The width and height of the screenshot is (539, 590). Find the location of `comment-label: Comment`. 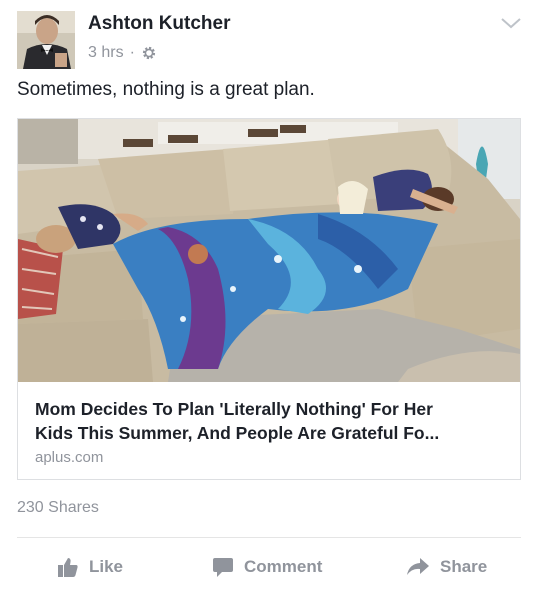

comment-label: Comment is located at coordinates (283, 566).